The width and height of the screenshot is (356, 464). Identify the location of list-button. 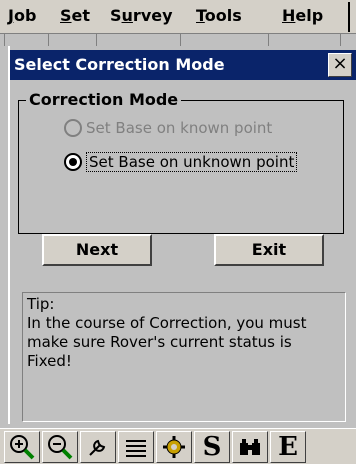
(136, 447).